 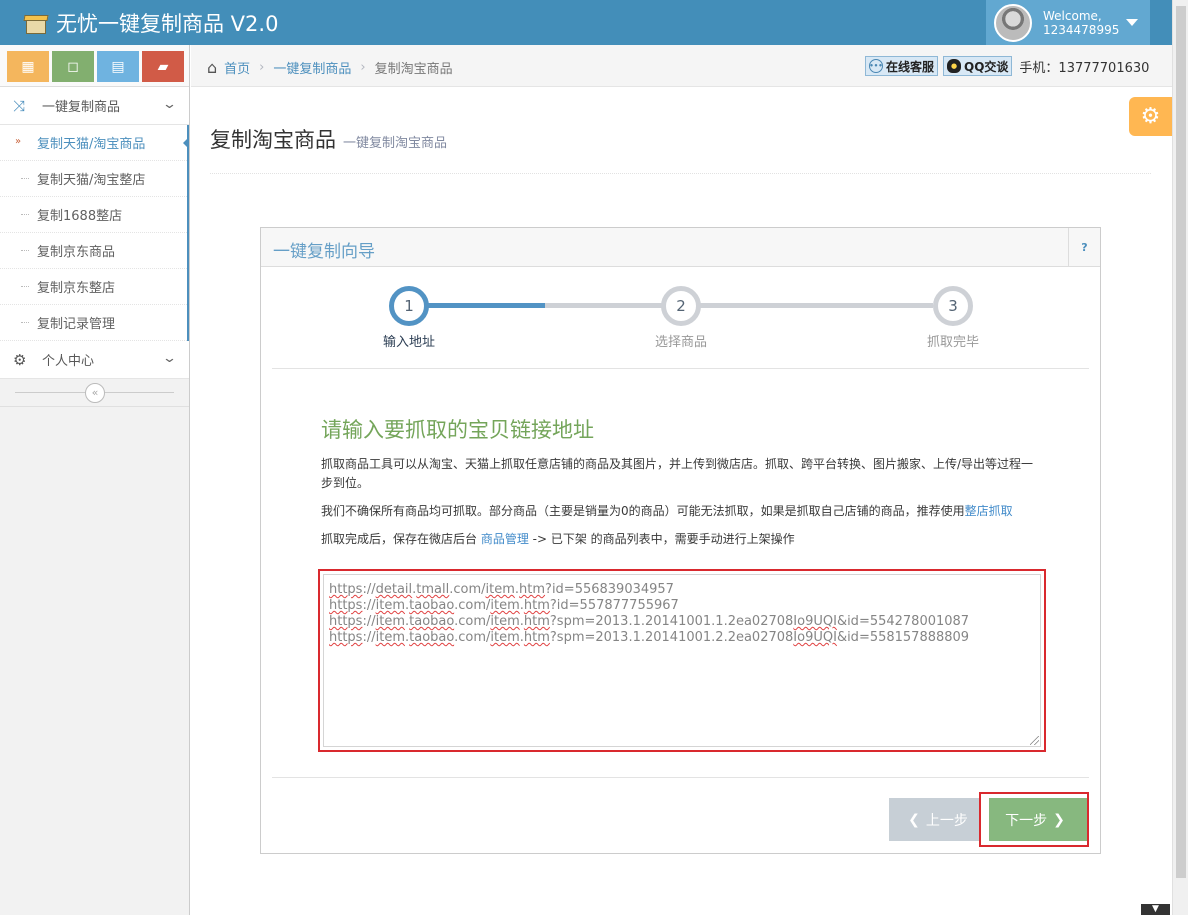 I want to click on sidebar-item-copy-records: 复制记录管理, so click(x=93, y=323).